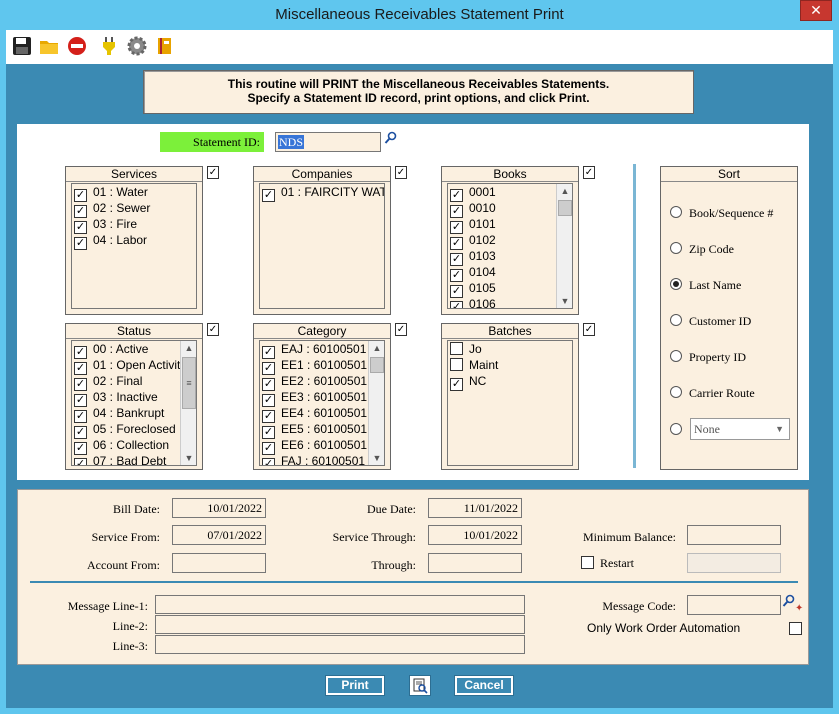  What do you see at coordinates (796, 628) in the screenshot?
I see `work-order-checkbox` at bounding box center [796, 628].